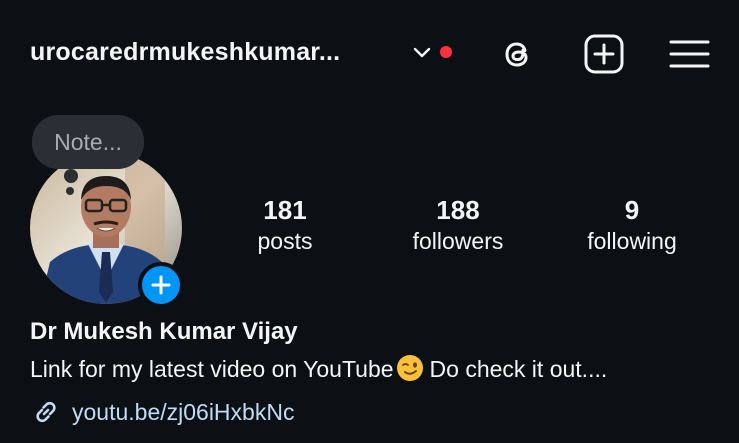  I want to click on stat-posts-count: 181, so click(285, 210).